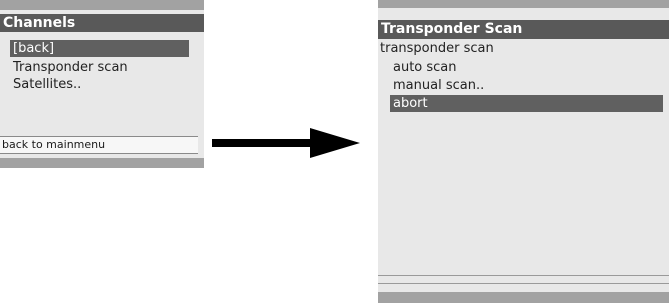  What do you see at coordinates (425, 67) in the screenshot?
I see `menu-item-auto-scan: auto scan` at bounding box center [425, 67].